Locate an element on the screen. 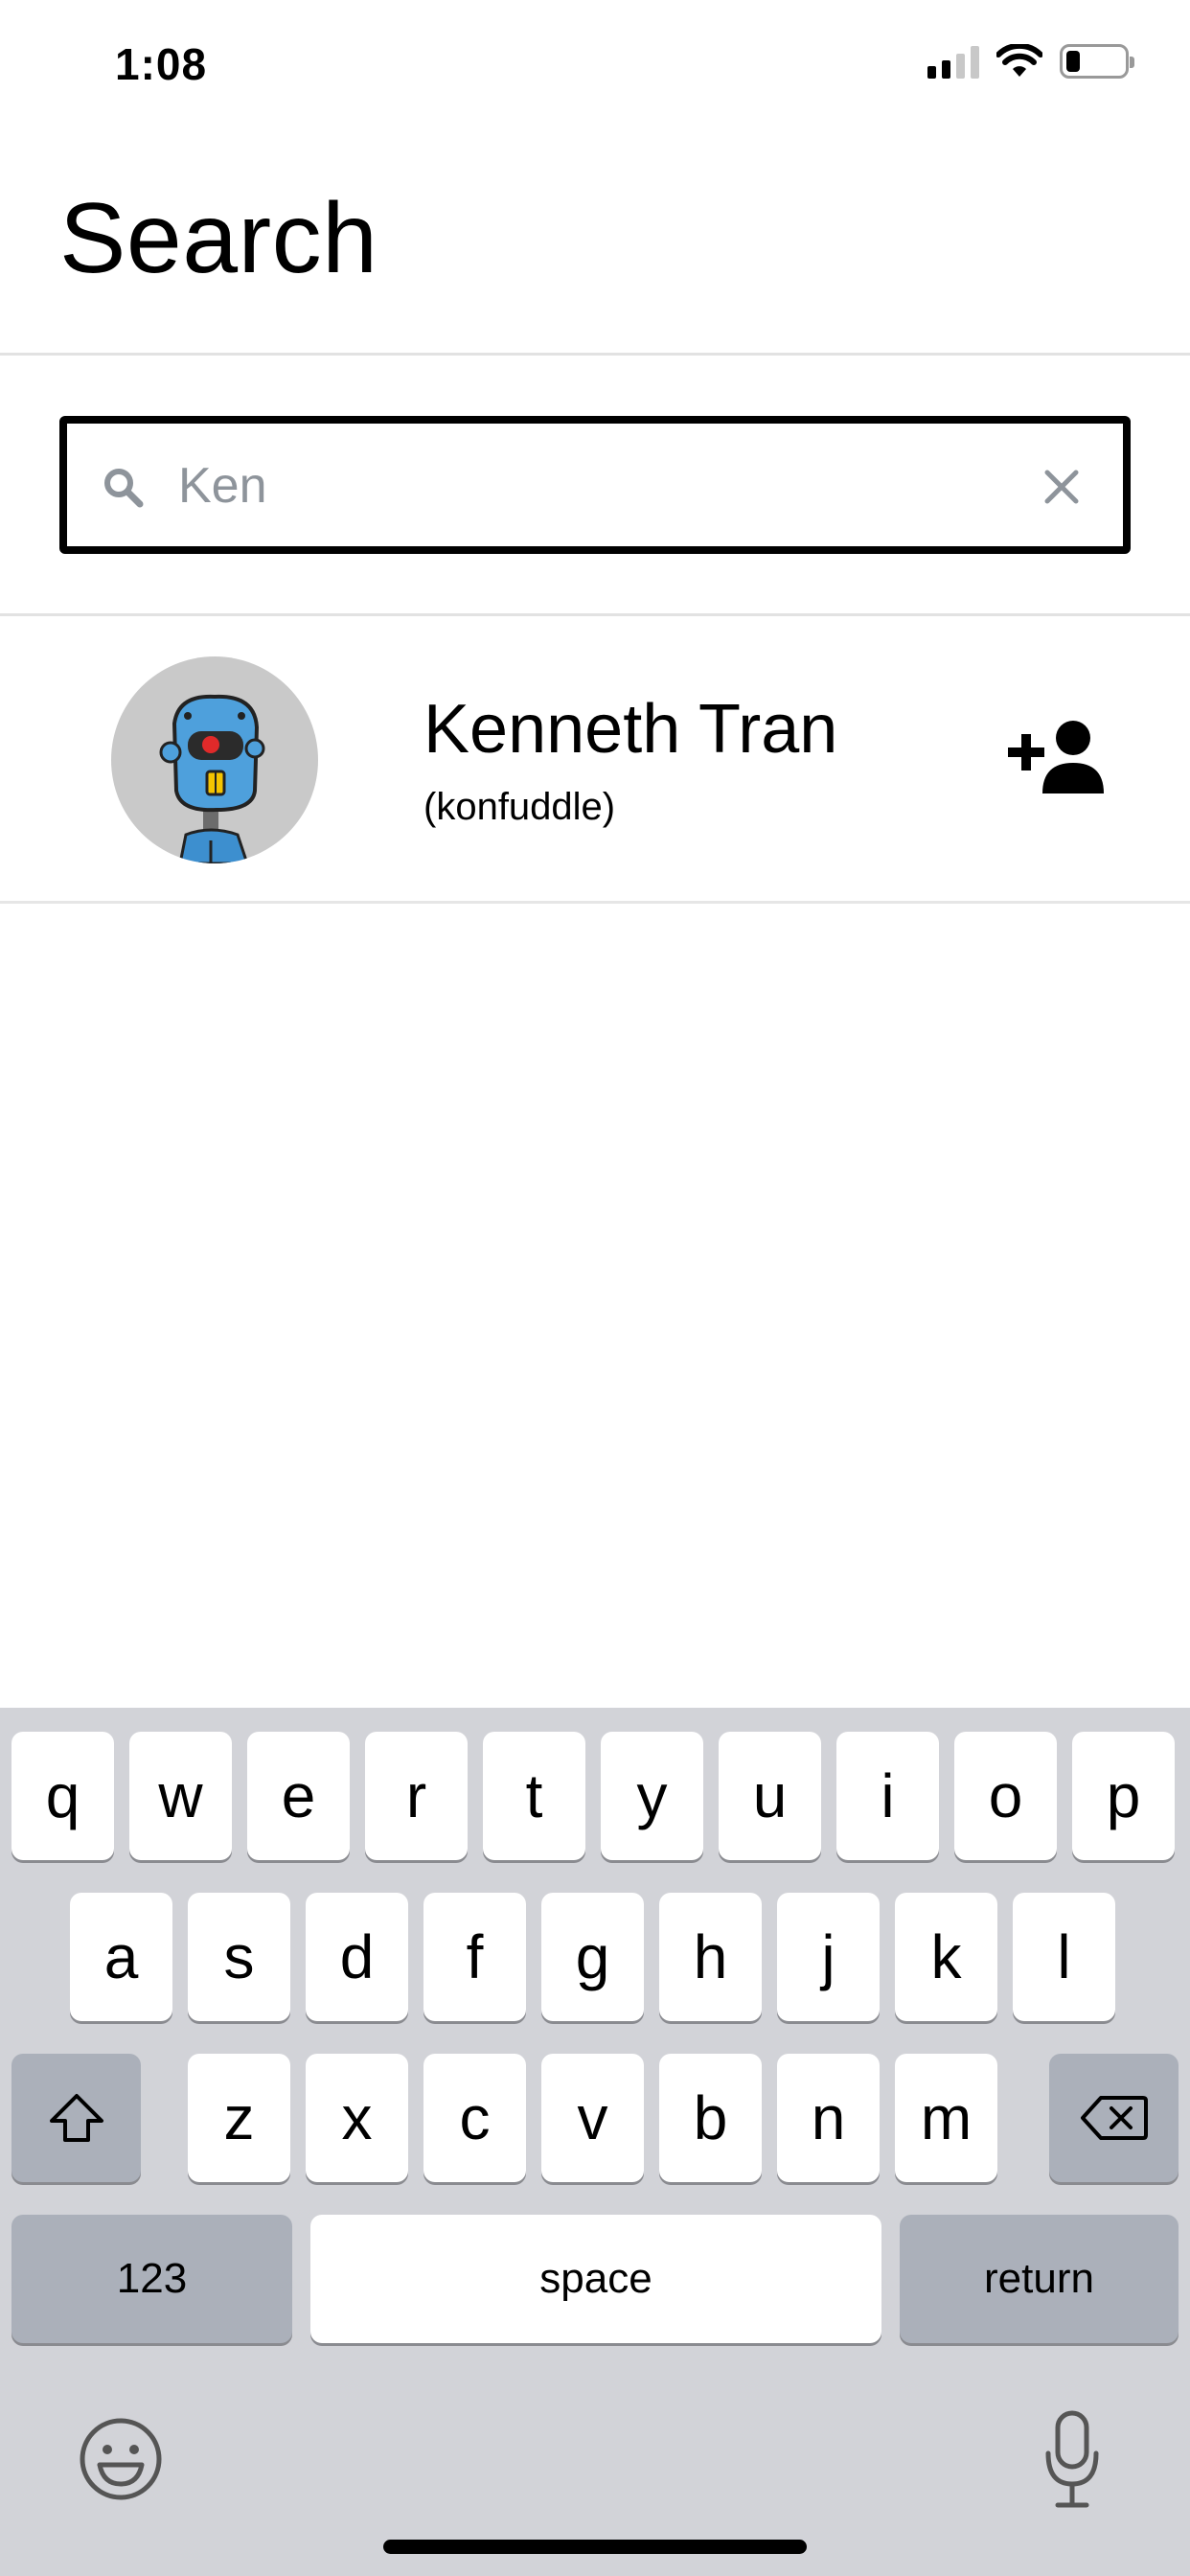  status-time: 1:08 is located at coordinates (162, 64).